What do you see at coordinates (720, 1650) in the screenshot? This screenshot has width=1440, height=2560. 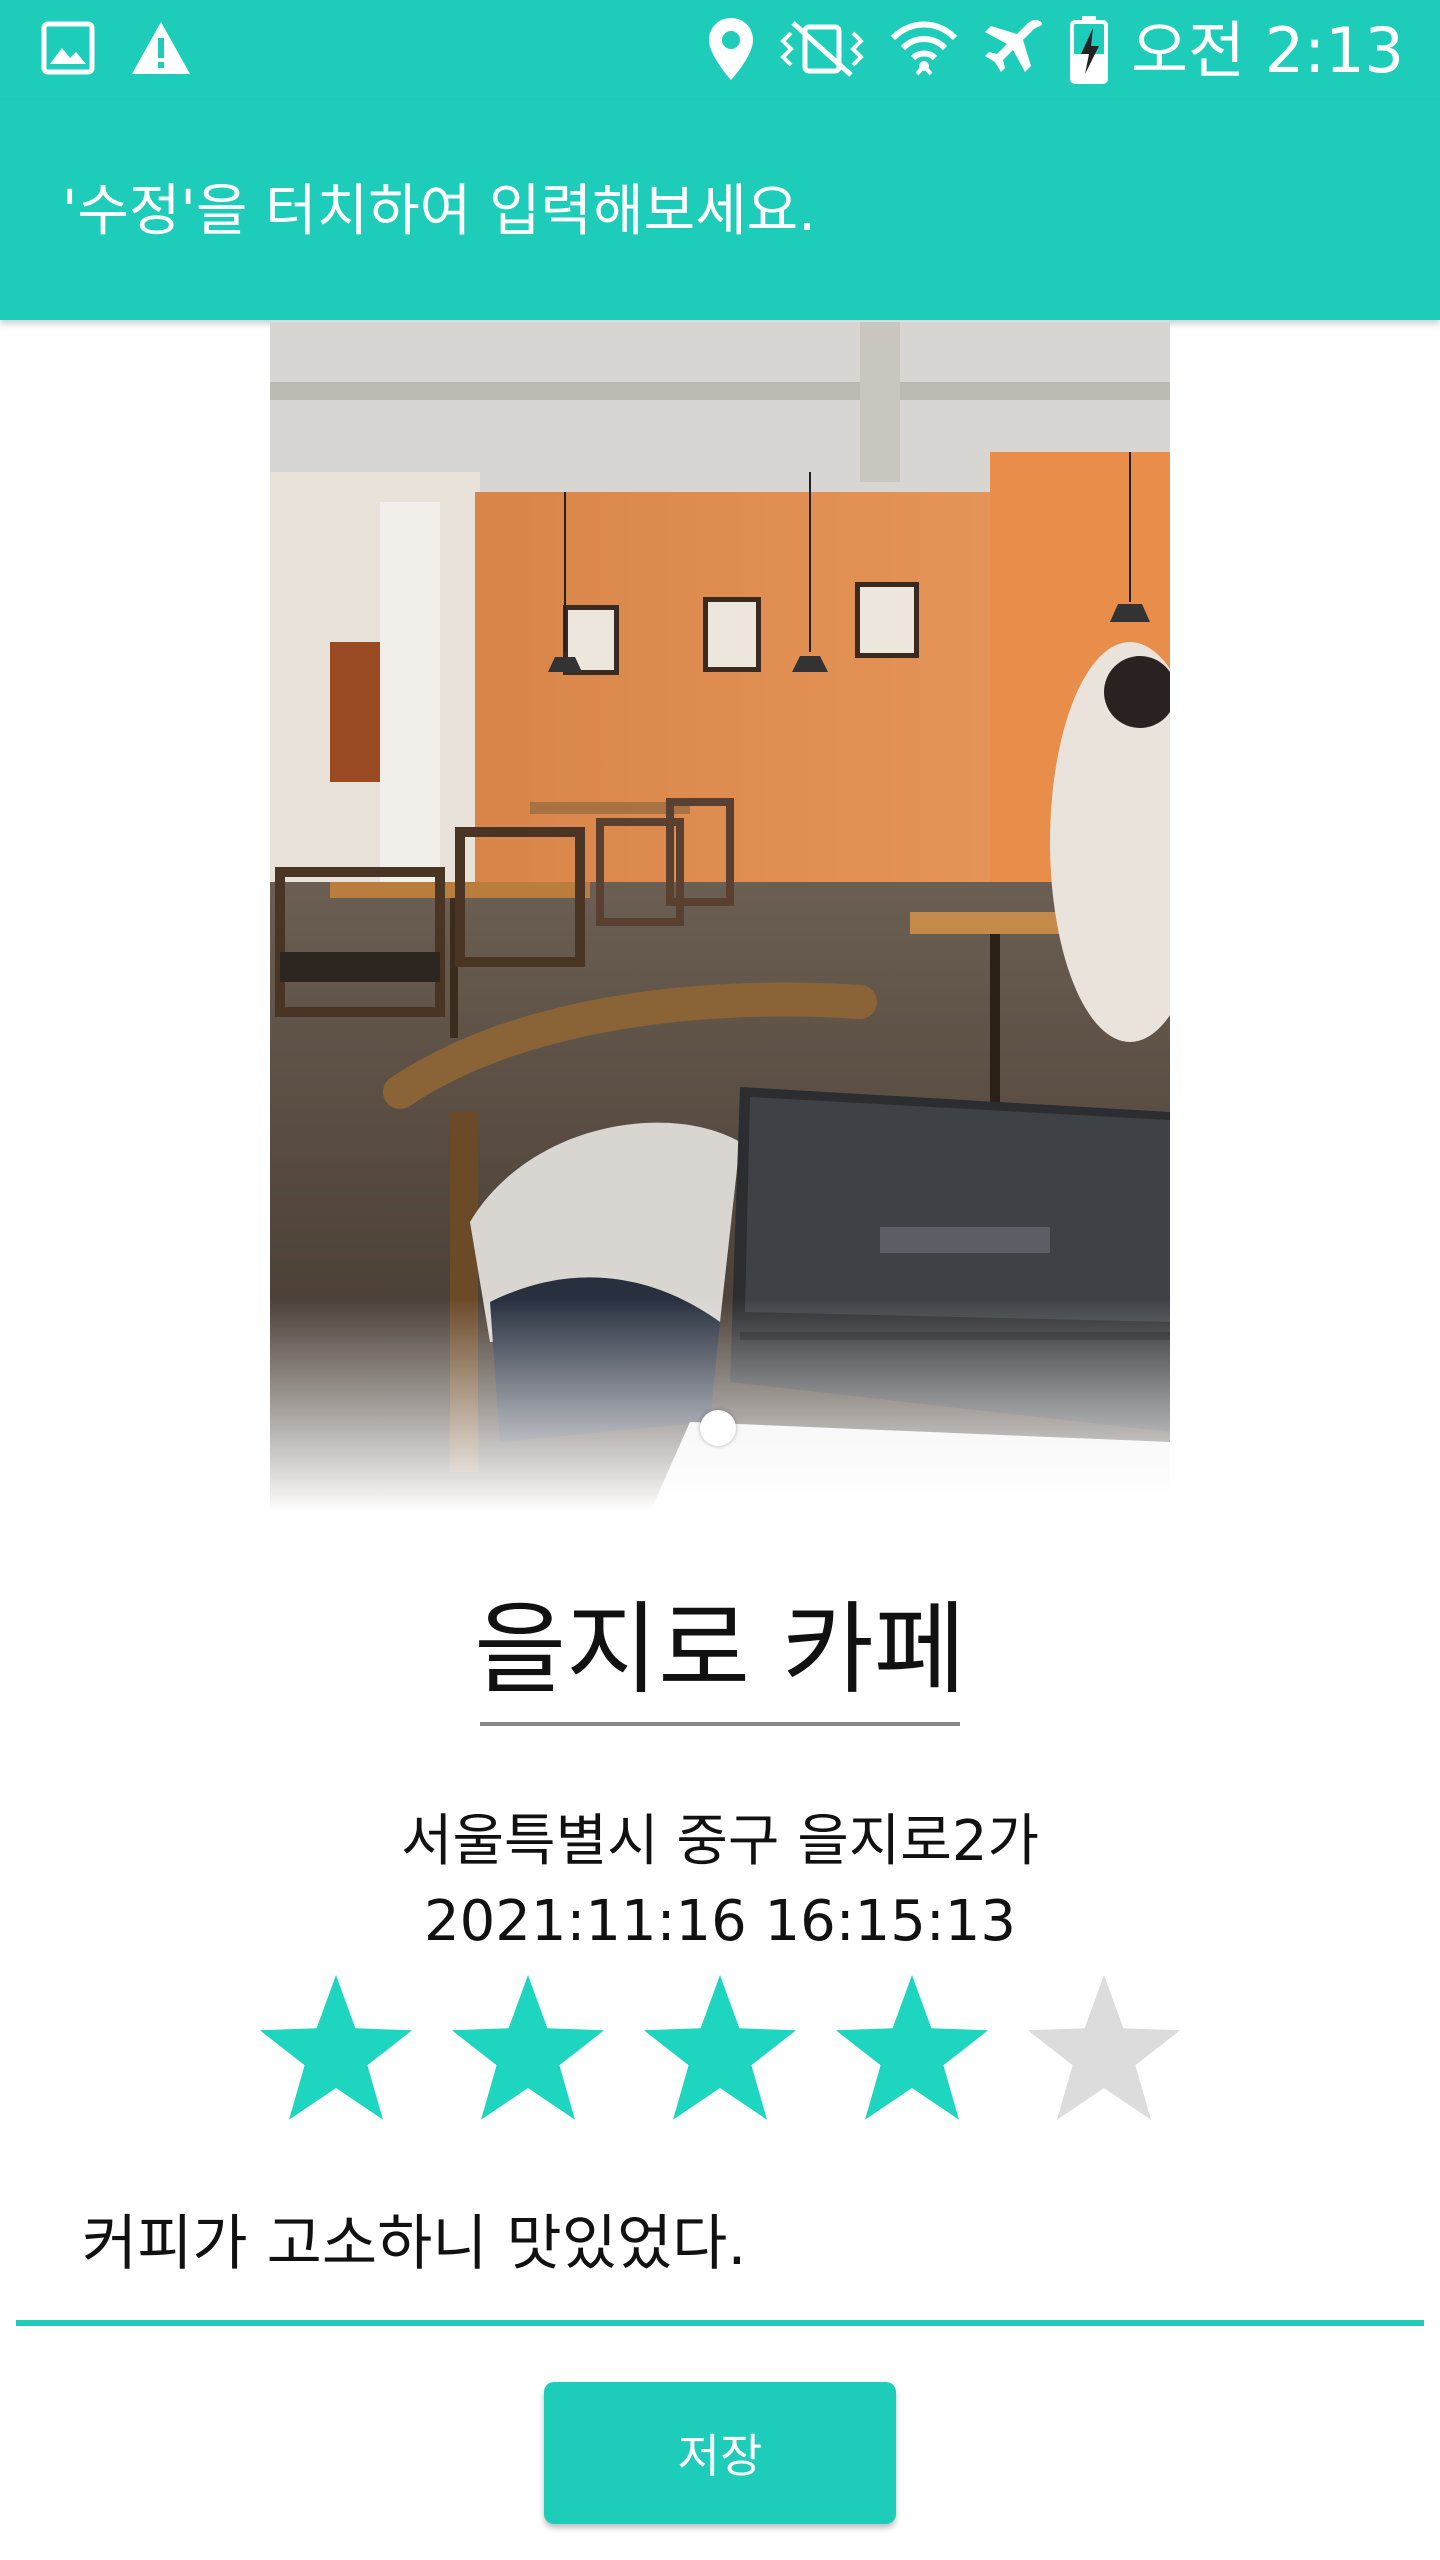 I see `place-title: 을지로 카페` at bounding box center [720, 1650].